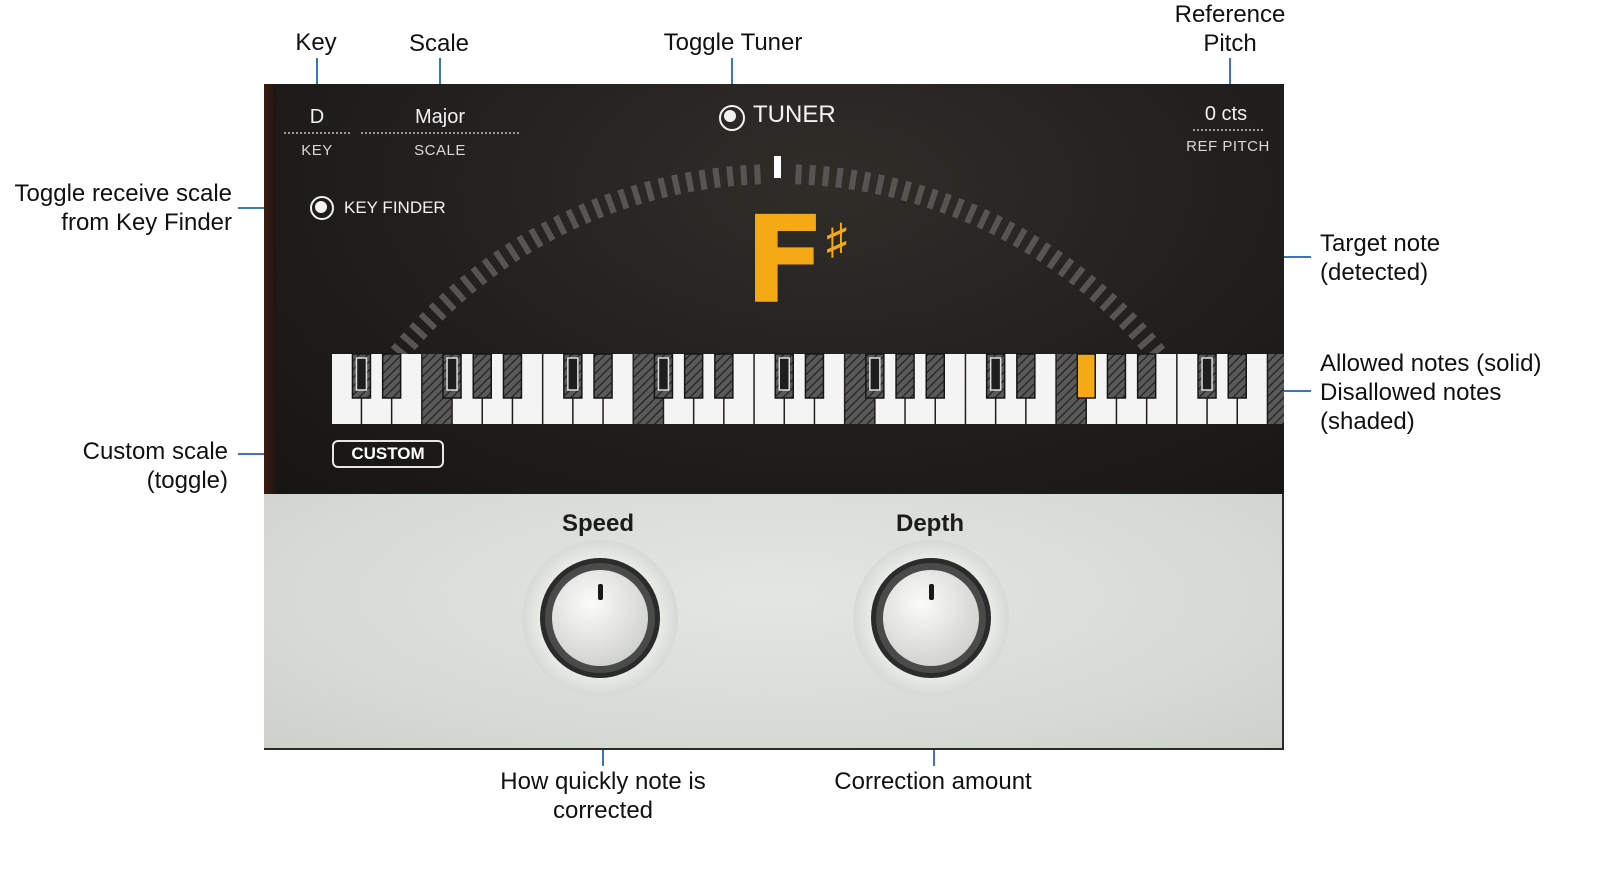  I want to click on highlighted-key-F#, so click(1086, 376).